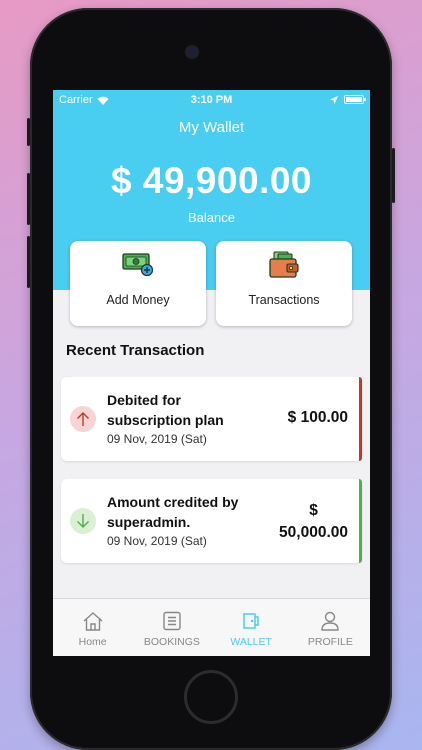 This screenshot has width=422, height=750. What do you see at coordinates (165, 410) in the screenshot?
I see `transaction-description: Debited for subscription plan` at bounding box center [165, 410].